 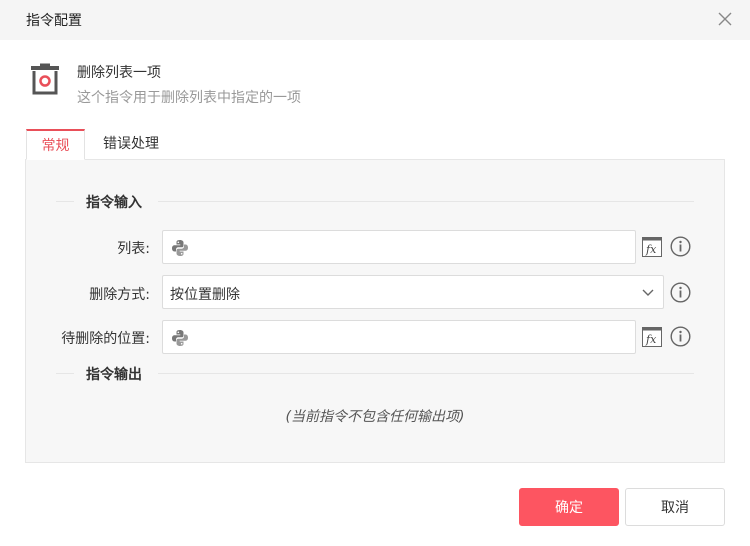 I want to click on list-field-label: 列表:, so click(x=133, y=249).